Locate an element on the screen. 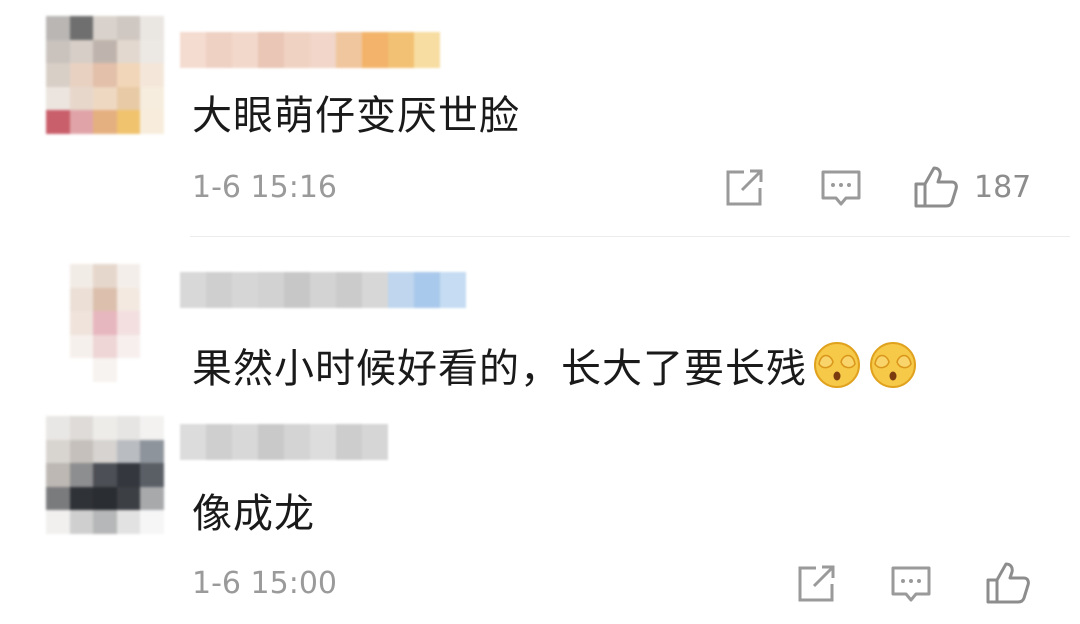  comment-timestamp: 1-6 15:00 is located at coordinates (264, 583).